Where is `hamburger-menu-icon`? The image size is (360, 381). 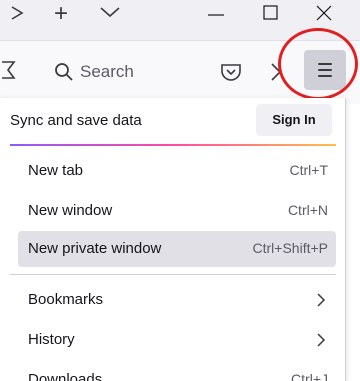
hamburger-menu-icon is located at coordinates (325, 64).